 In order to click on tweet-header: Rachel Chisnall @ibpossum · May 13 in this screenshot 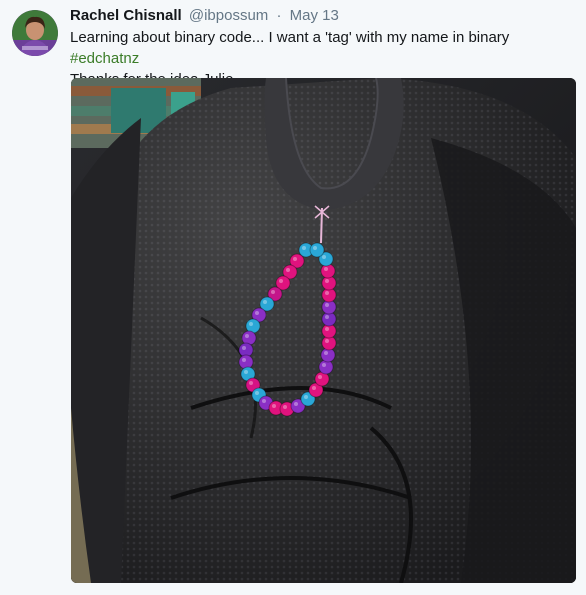, I will do `click(204, 16)`.